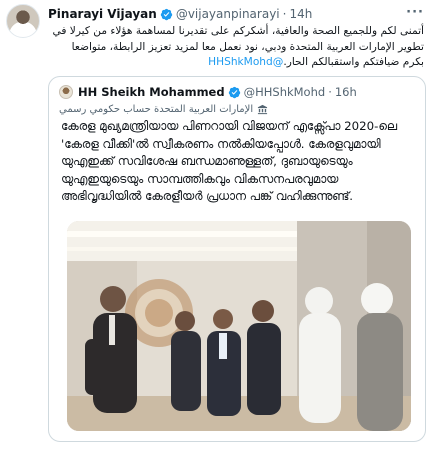 This screenshot has height=450, width=432. I want to click on mention-link: @HHShkMohd, so click(245, 62).